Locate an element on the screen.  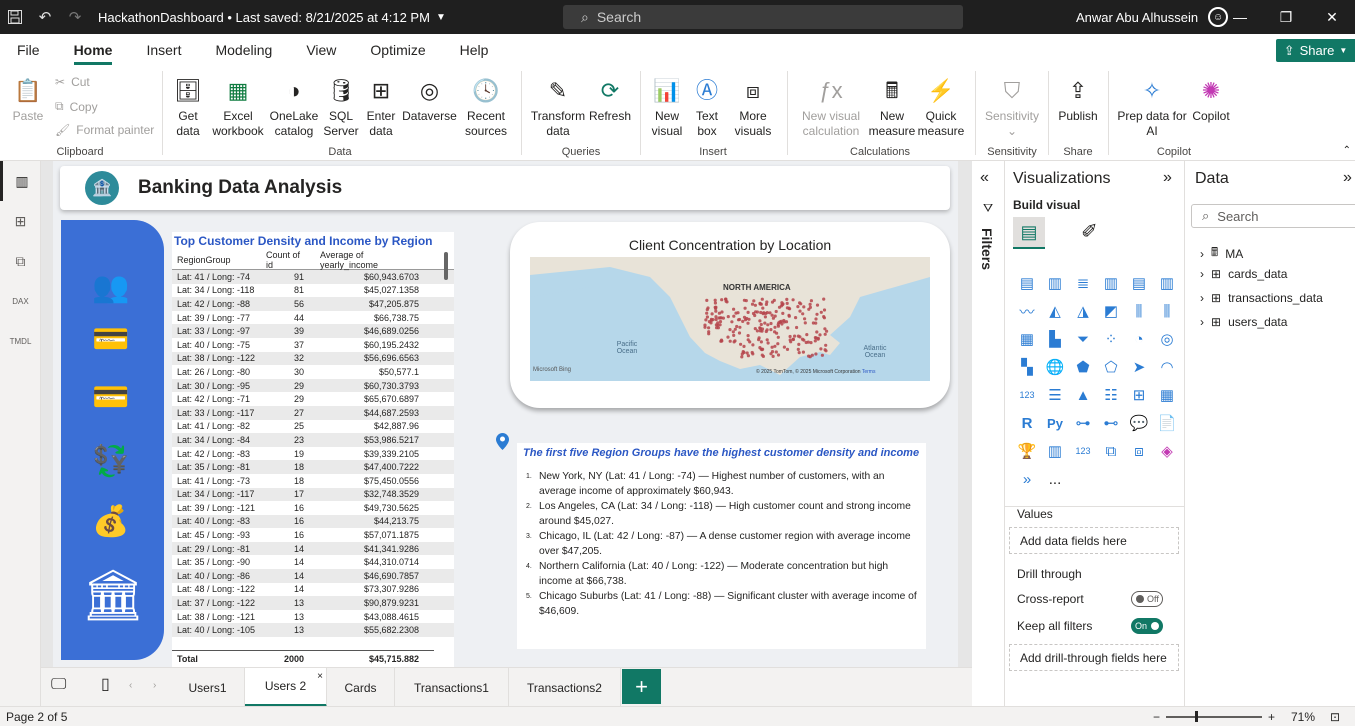
new-measure-button: 🖩 New measure is located at coordinates (892, 105).